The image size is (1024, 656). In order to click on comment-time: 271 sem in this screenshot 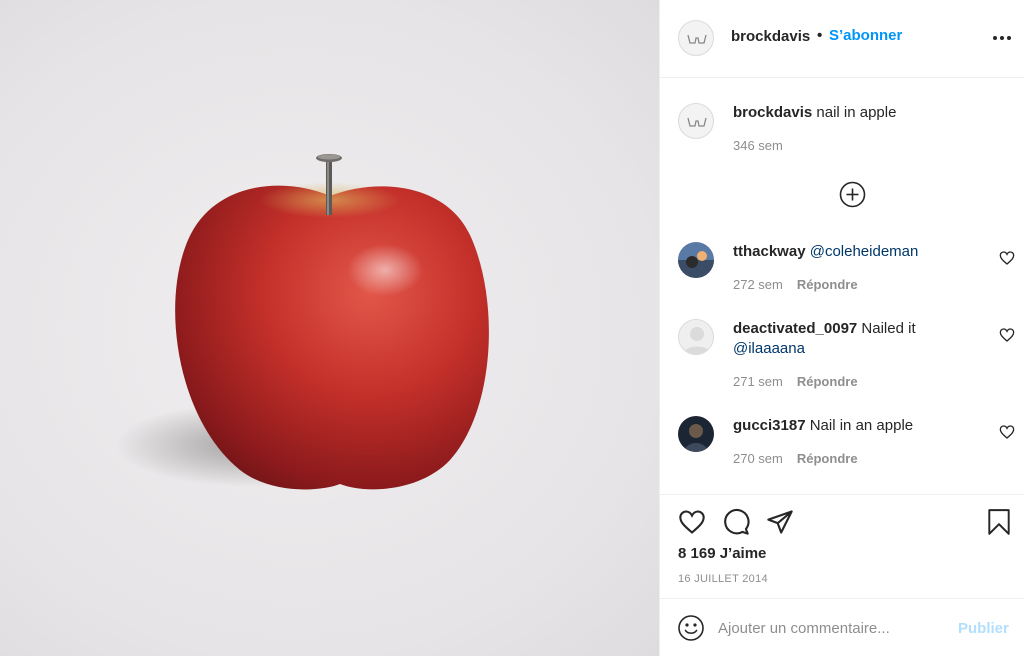, I will do `click(758, 381)`.